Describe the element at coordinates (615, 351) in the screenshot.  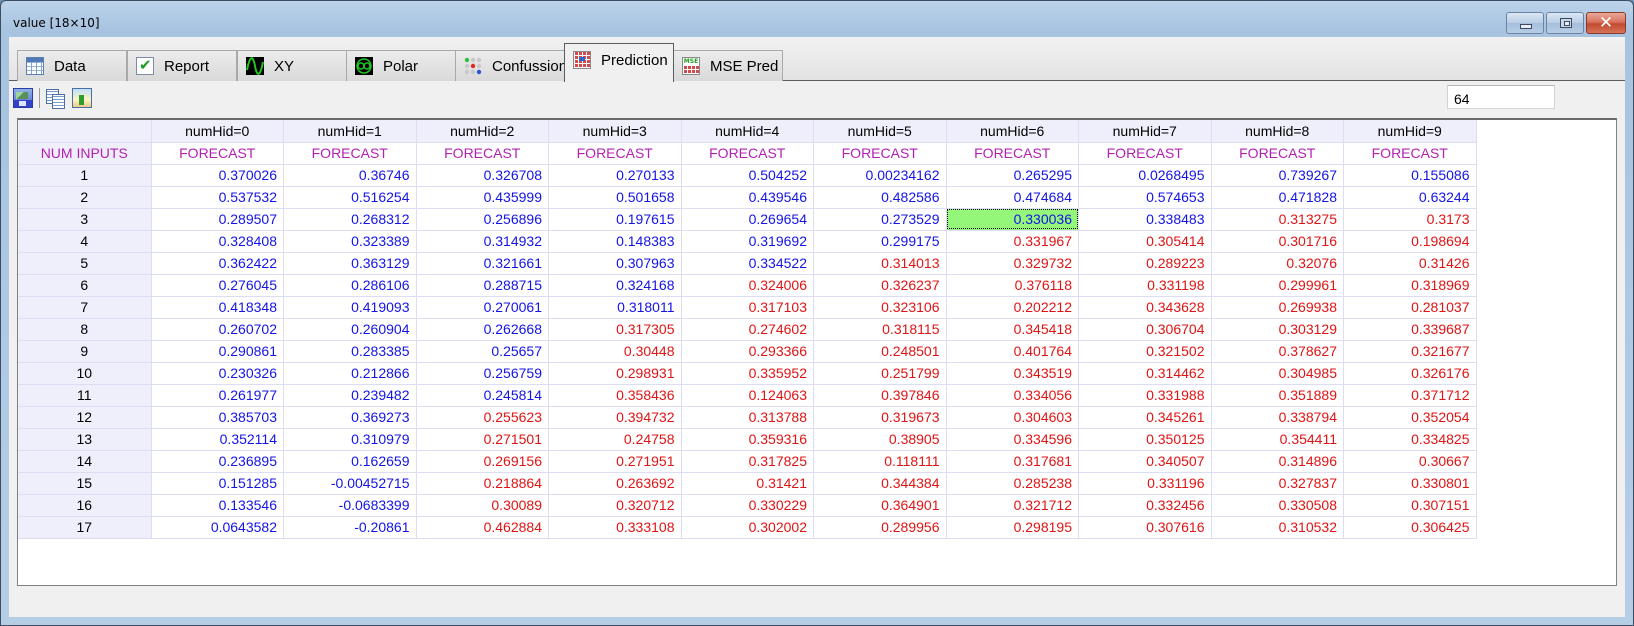
I see `table-cell: 0.30448` at that location.